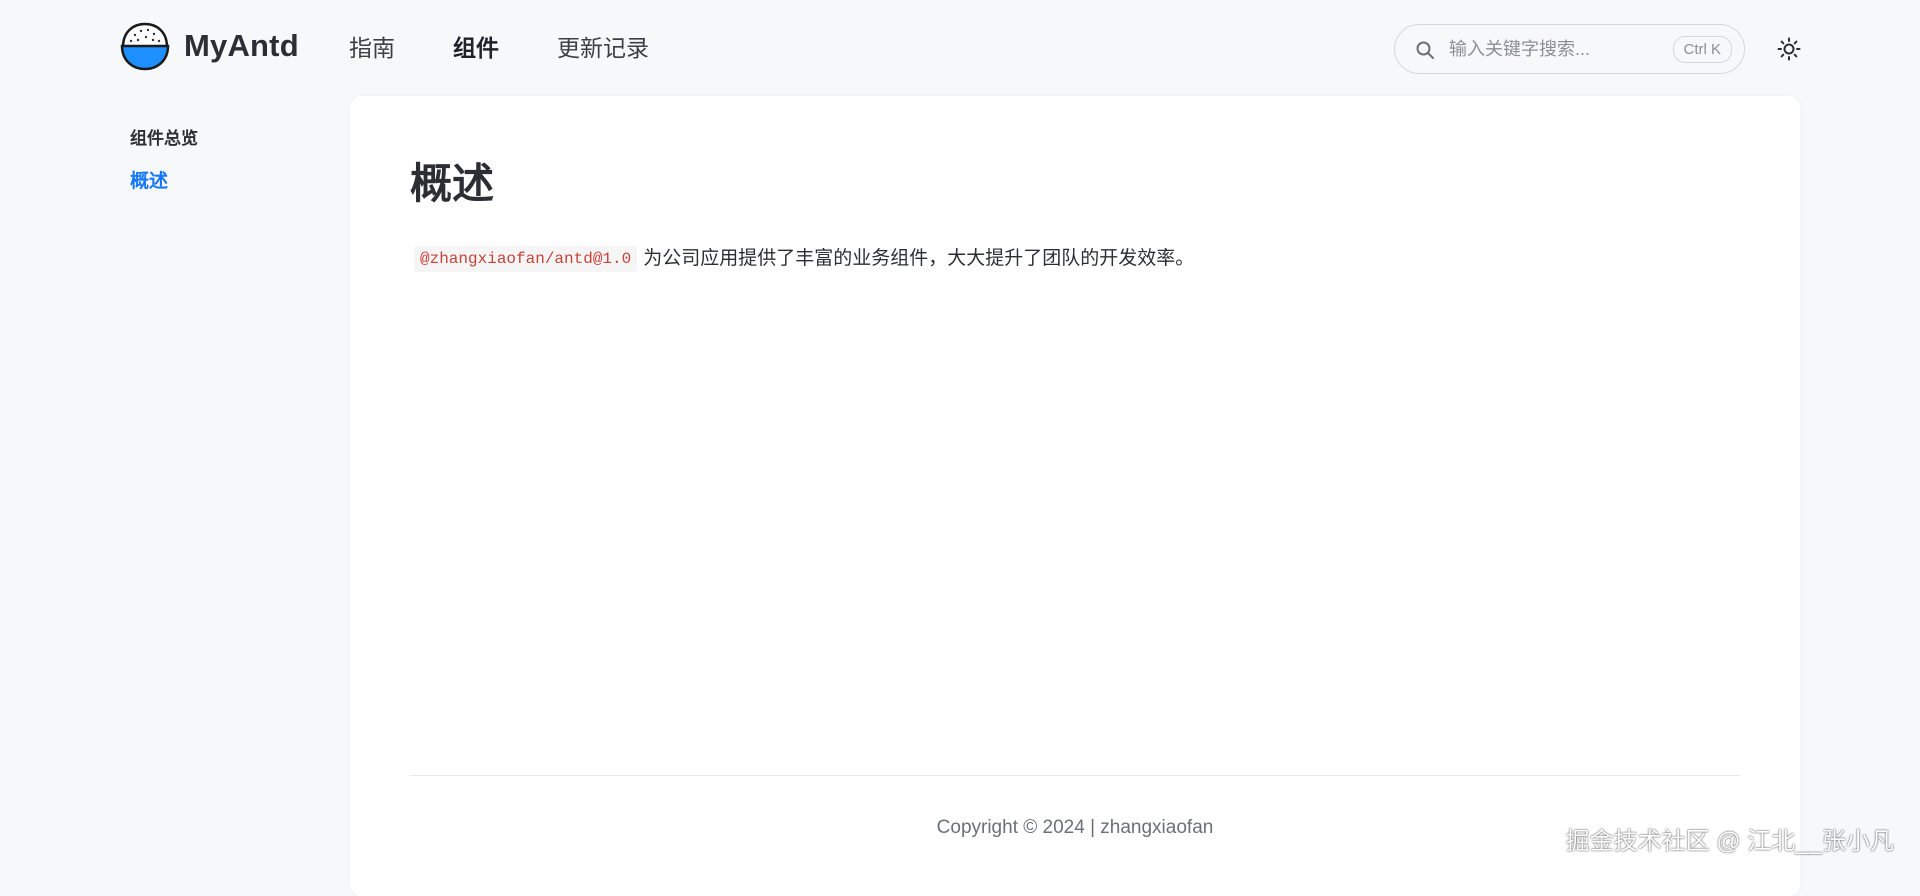 The image size is (1920, 896). I want to click on search-icon, so click(1425, 50).